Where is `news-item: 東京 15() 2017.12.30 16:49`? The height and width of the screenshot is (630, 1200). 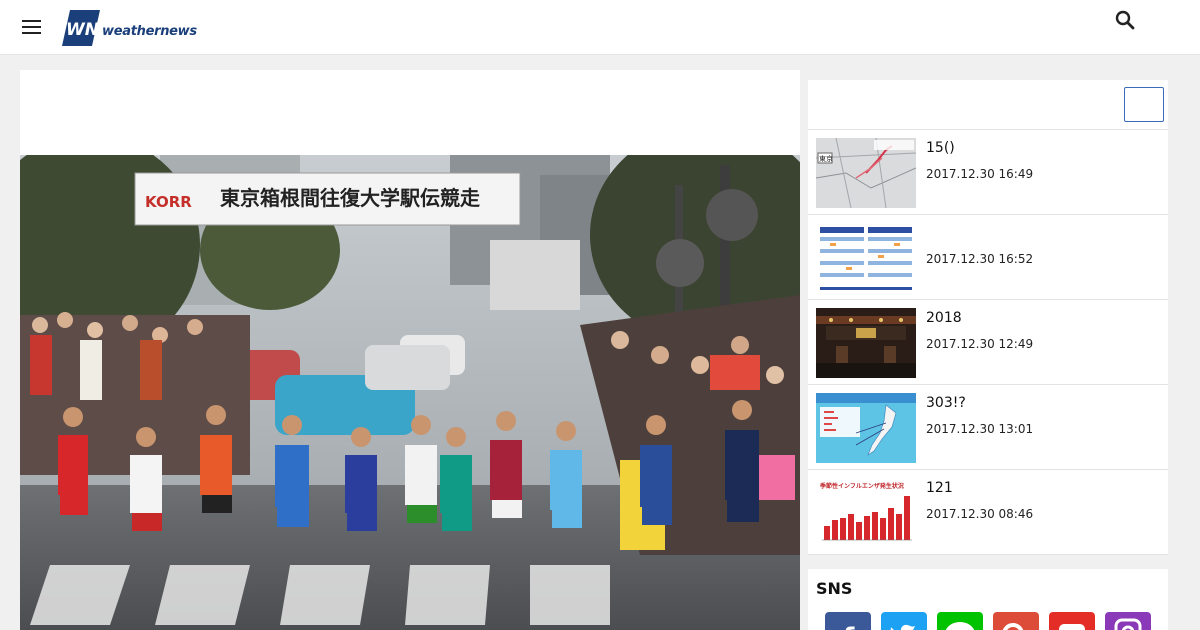 news-item: 東京 15() 2017.12.30 16:49 is located at coordinates (988, 172).